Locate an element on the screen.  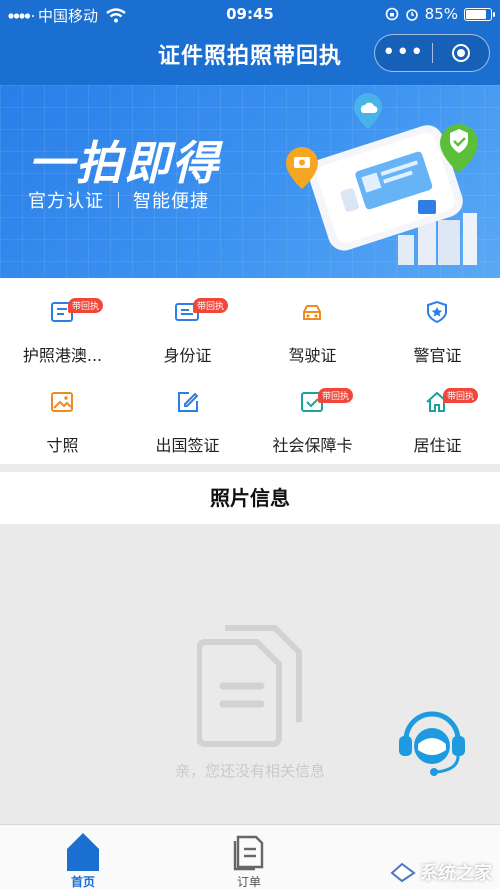
category-residence-permit: 带回执 居住证 is located at coordinates (437, 413).